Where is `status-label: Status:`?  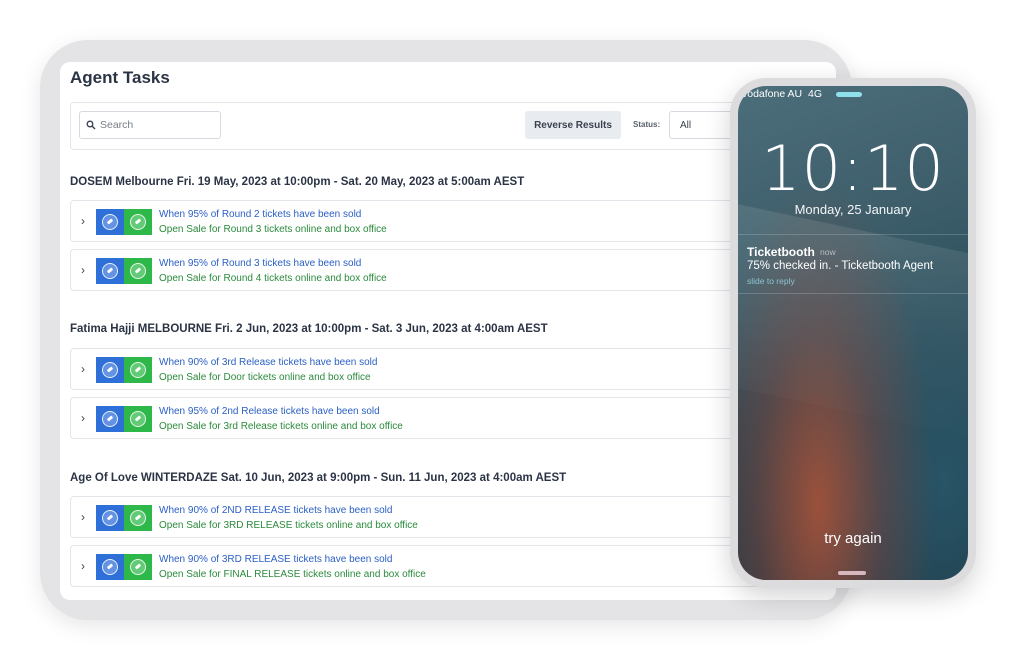
status-label: Status: is located at coordinates (647, 124).